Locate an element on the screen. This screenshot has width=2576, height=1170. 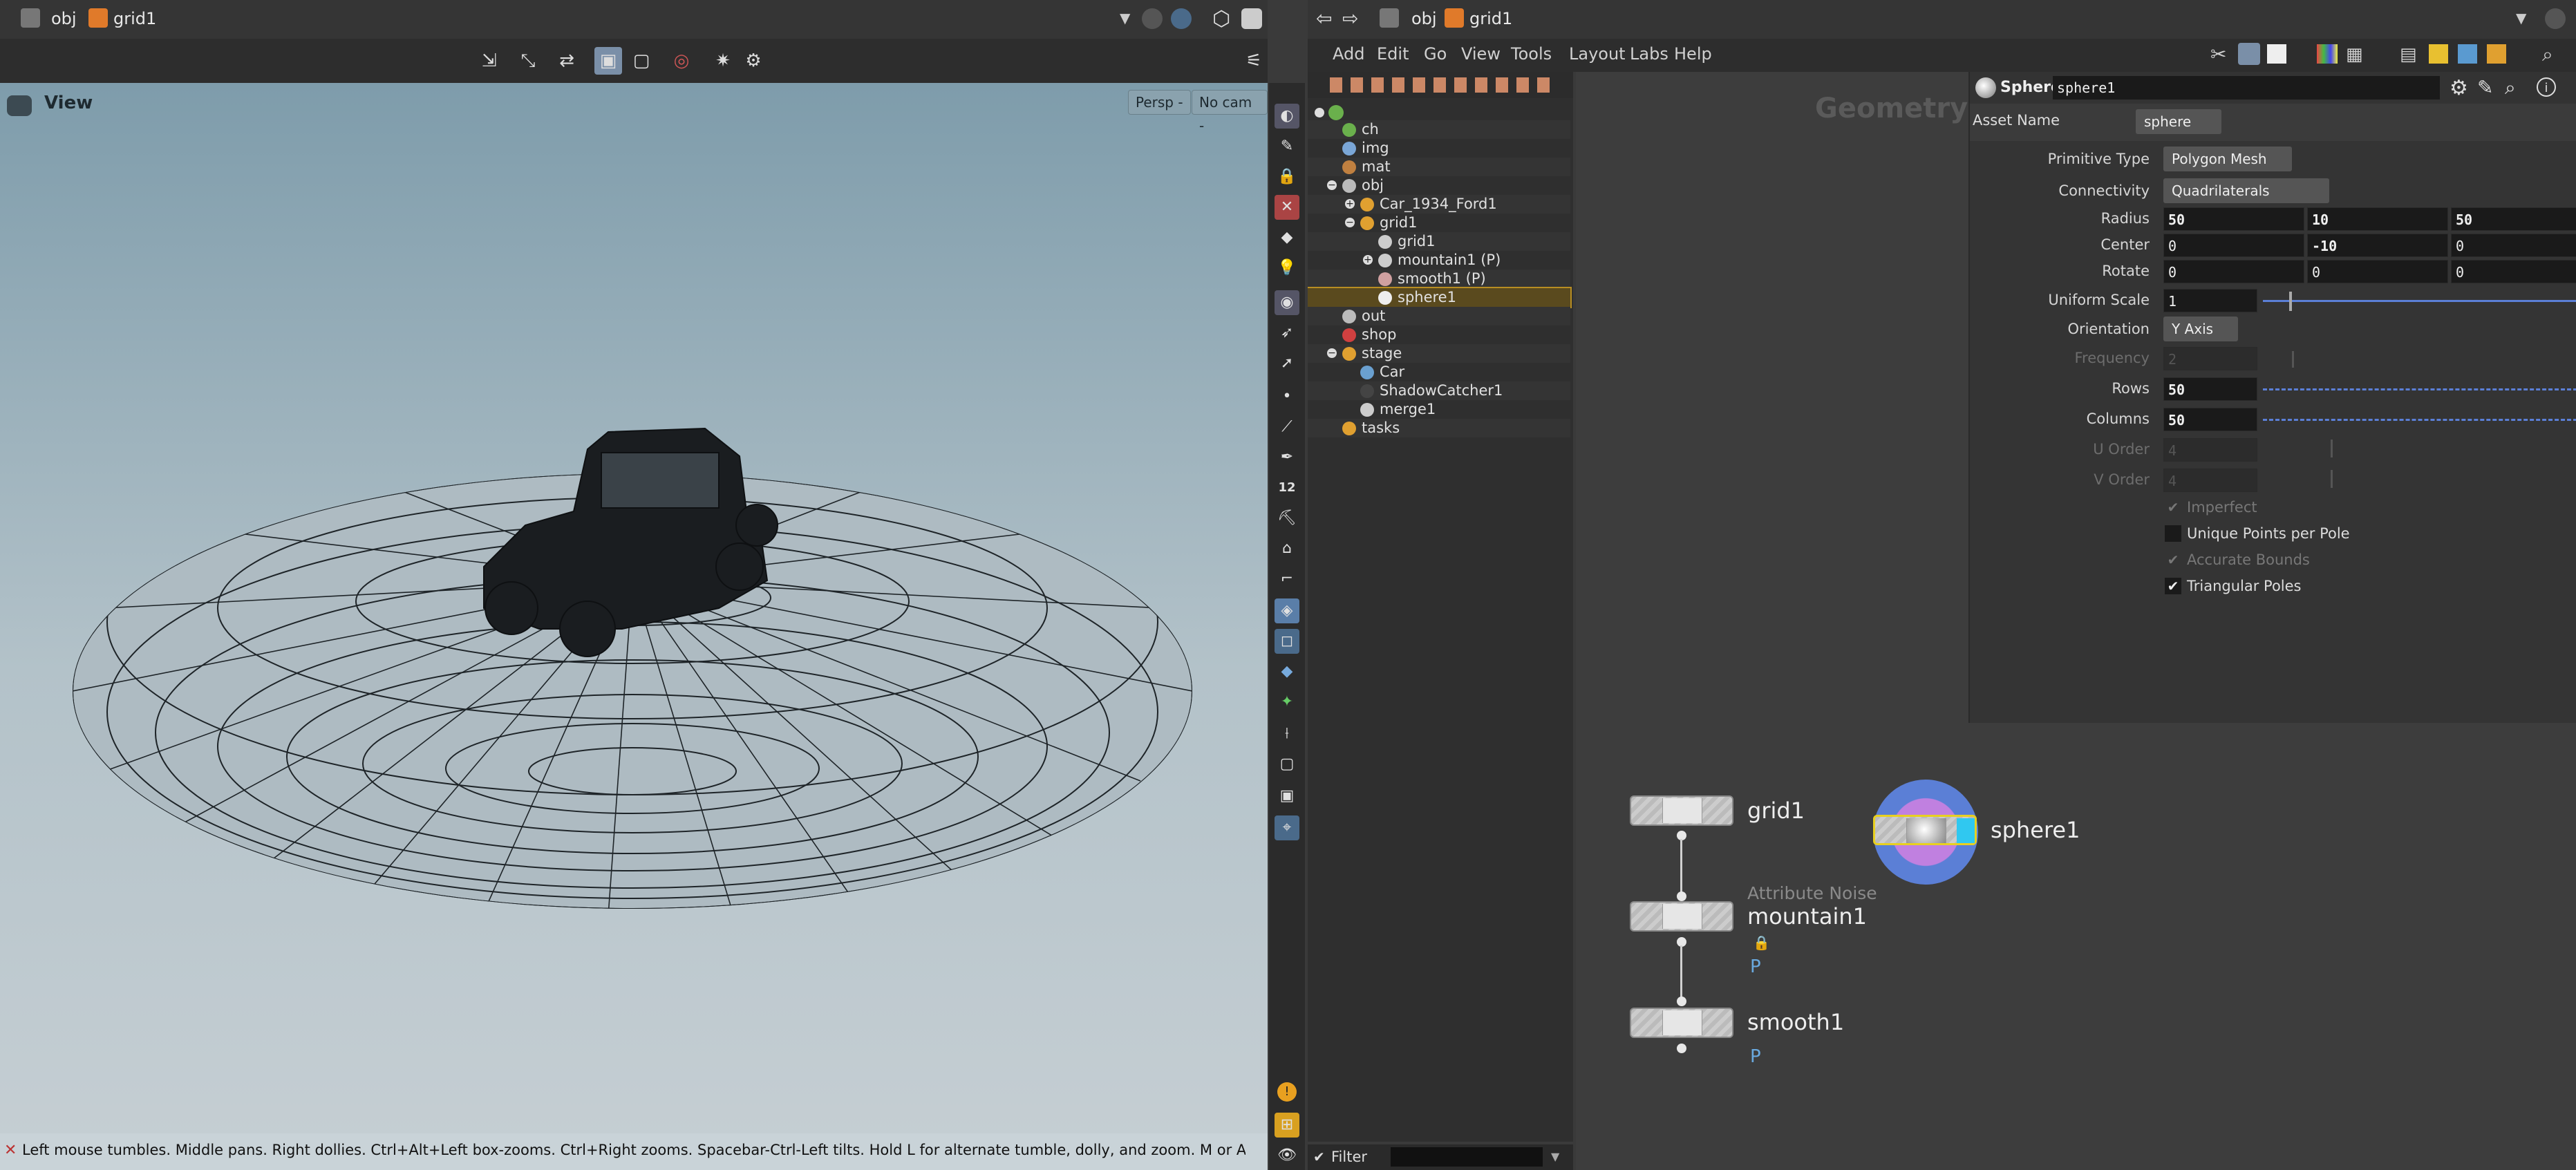
param-search-icon: ⌕ is located at coordinates (2510, 88).